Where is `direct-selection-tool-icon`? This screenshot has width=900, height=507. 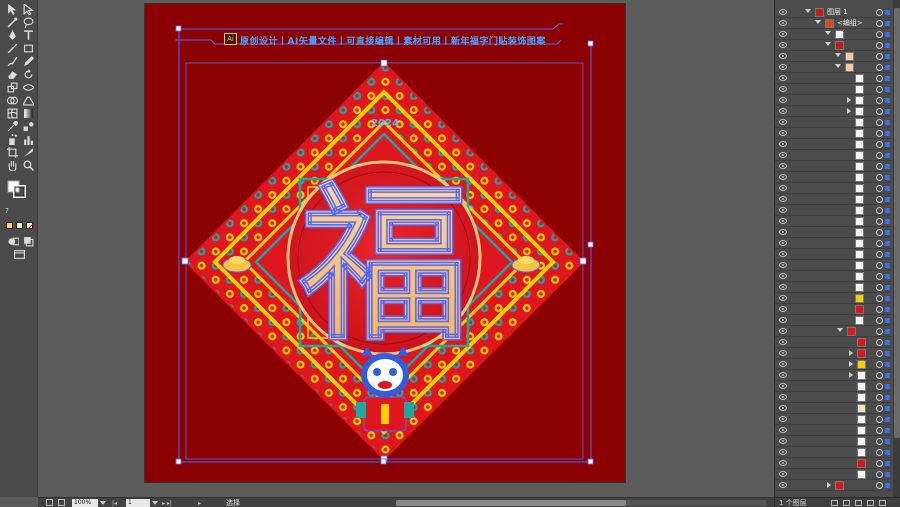
direct-selection-tool-icon is located at coordinates (28, 9).